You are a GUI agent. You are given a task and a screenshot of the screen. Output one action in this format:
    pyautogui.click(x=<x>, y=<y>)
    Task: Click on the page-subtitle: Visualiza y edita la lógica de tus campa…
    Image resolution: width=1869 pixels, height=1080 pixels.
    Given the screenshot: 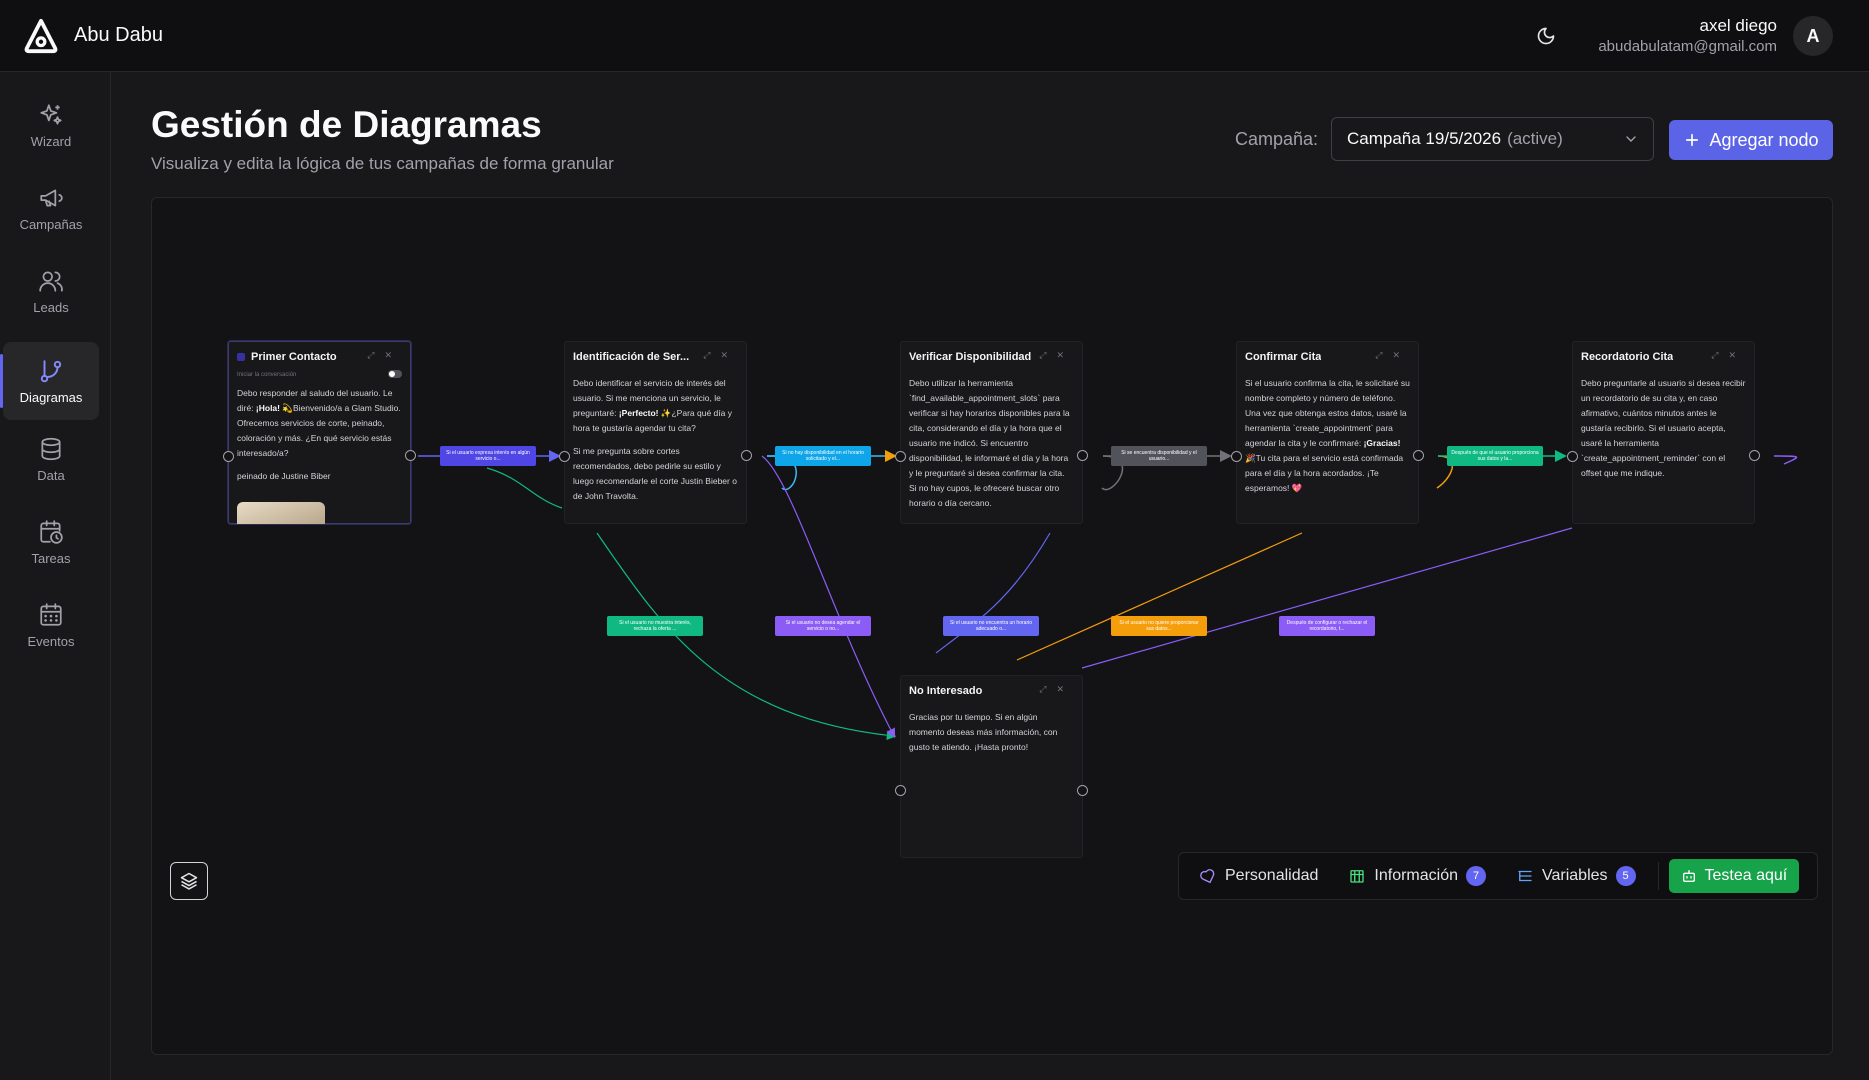 What is the action you would take?
    pyautogui.click(x=382, y=163)
    